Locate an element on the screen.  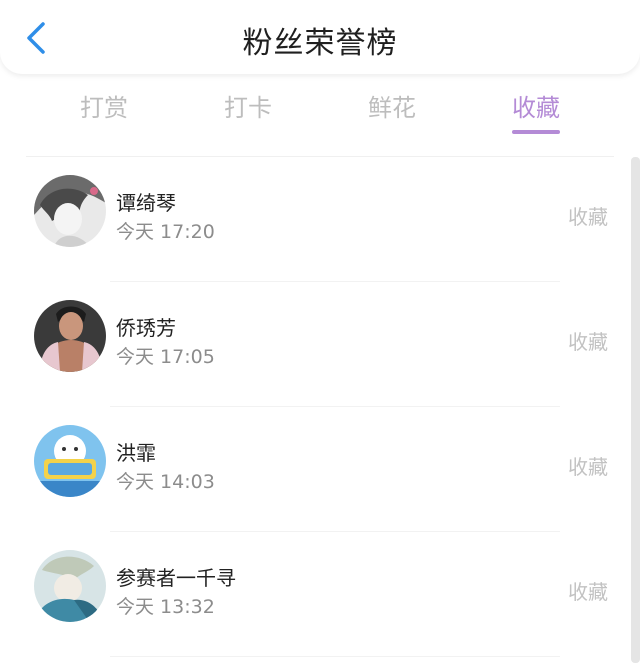
top-bar: 粉丝荣誉榜 is located at coordinates (320, 37).